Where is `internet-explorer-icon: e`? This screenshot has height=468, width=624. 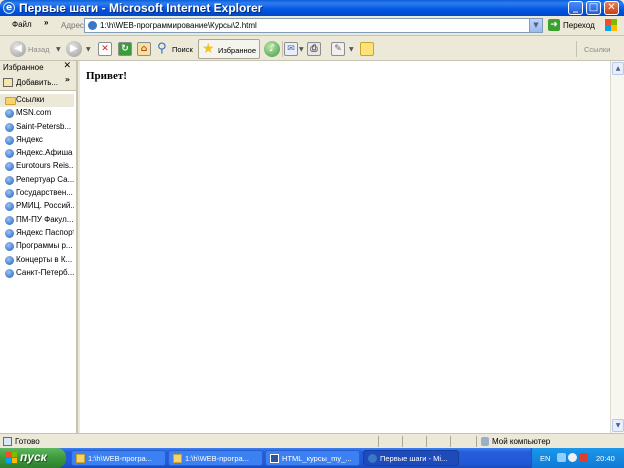
internet-explorer-icon: e is located at coordinates (9, 8).